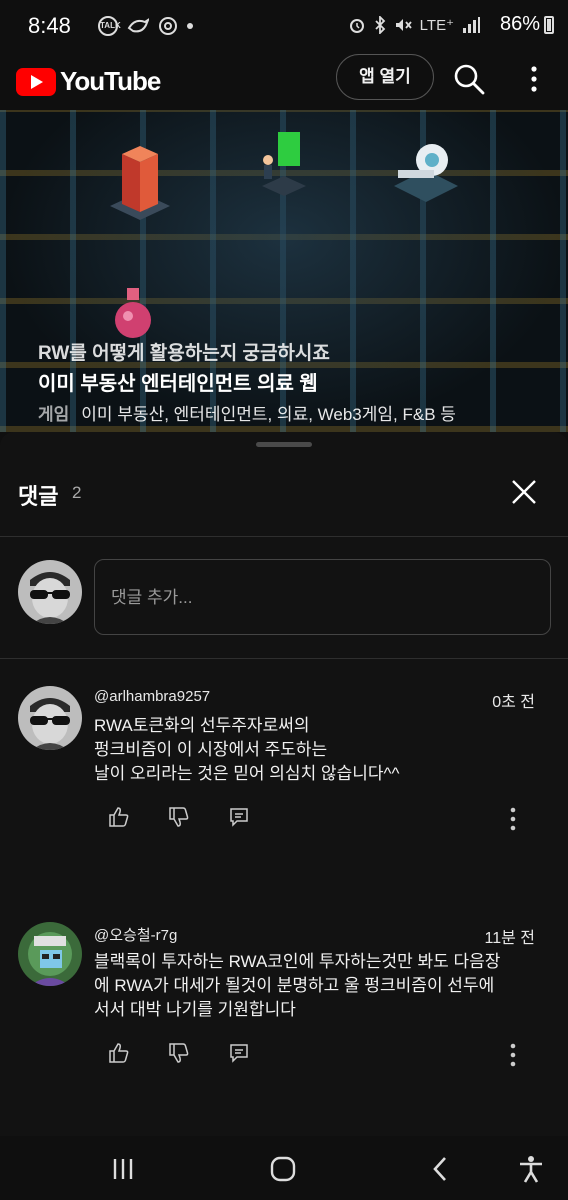 This screenshot has height=1200, width=568. I want to click on back-icon, so click(441, 1169).